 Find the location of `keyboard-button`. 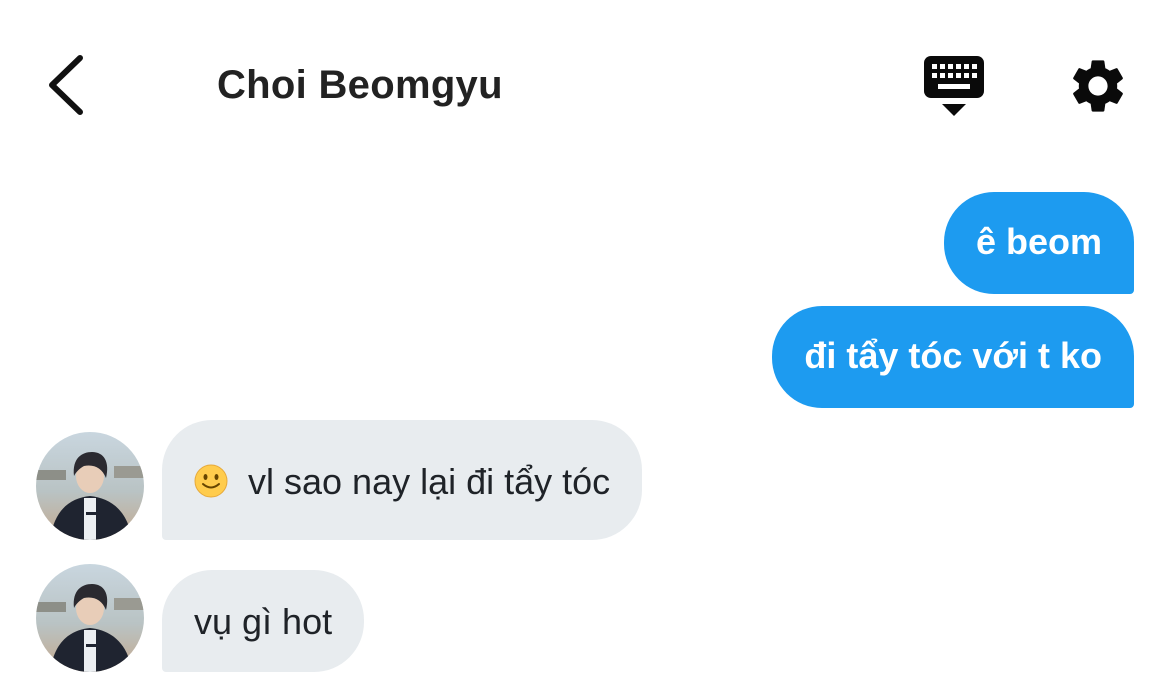

keyboard-button is located at coordinates (954, 86).